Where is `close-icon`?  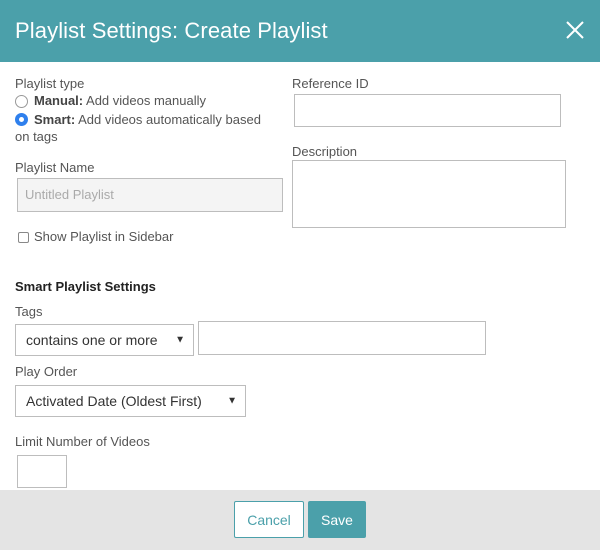 close-icon is located at coordinates (575, 30).